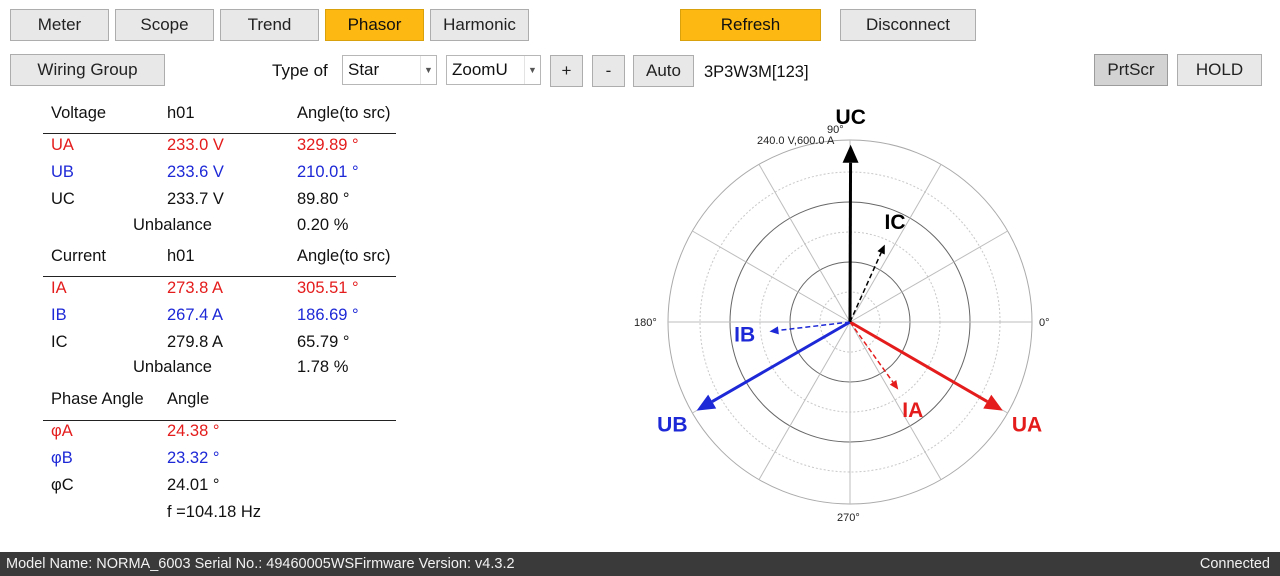 Image resolution: width=1280 pixels, height=576 pixels. What do you see at coordinates (865, 287) in the screenshot?
I see `phasor-ic-line` at bounding box center [865, 287].